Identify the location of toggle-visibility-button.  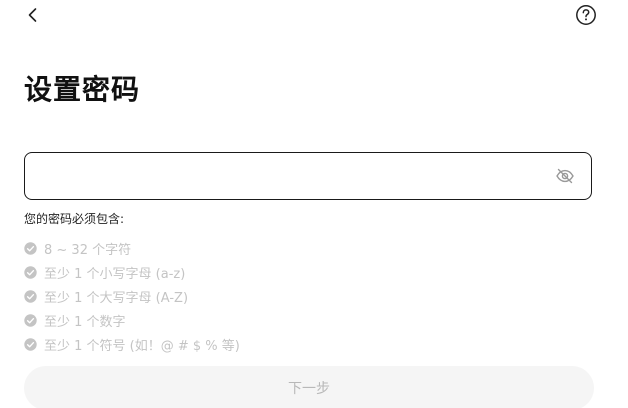
(565, 176).